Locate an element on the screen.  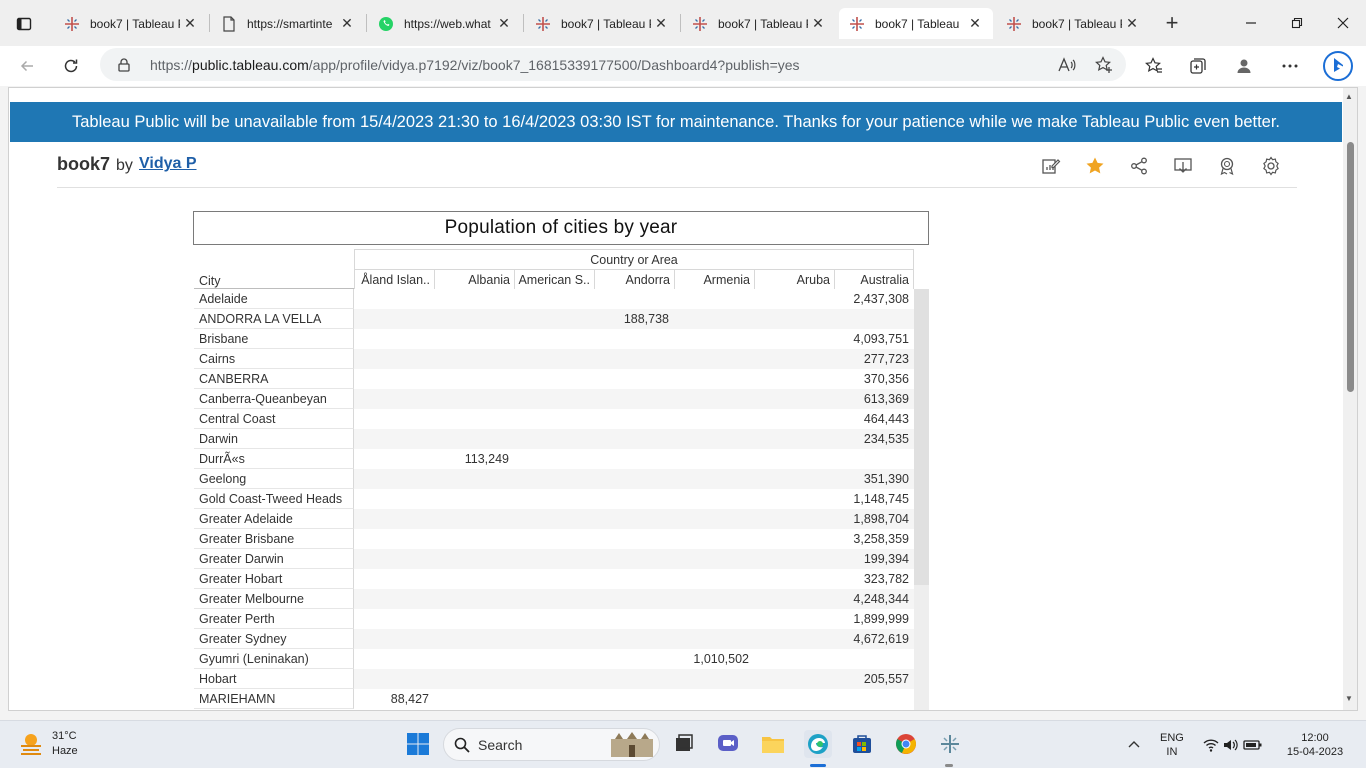
download-icon is located at coordinates (1183, 166).